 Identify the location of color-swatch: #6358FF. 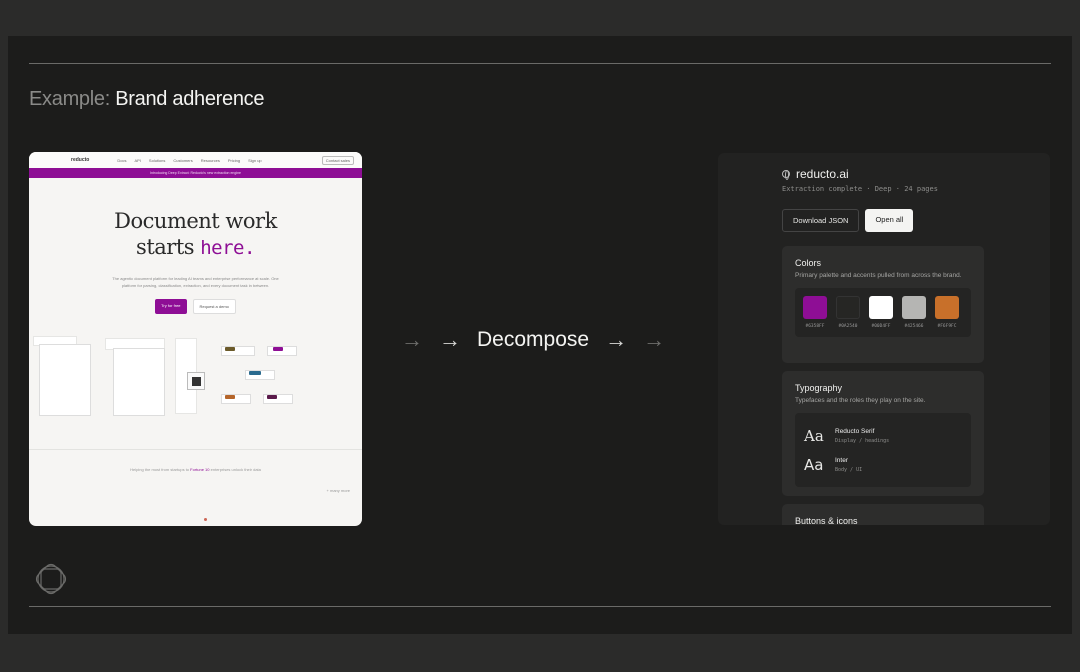
(815, 312).